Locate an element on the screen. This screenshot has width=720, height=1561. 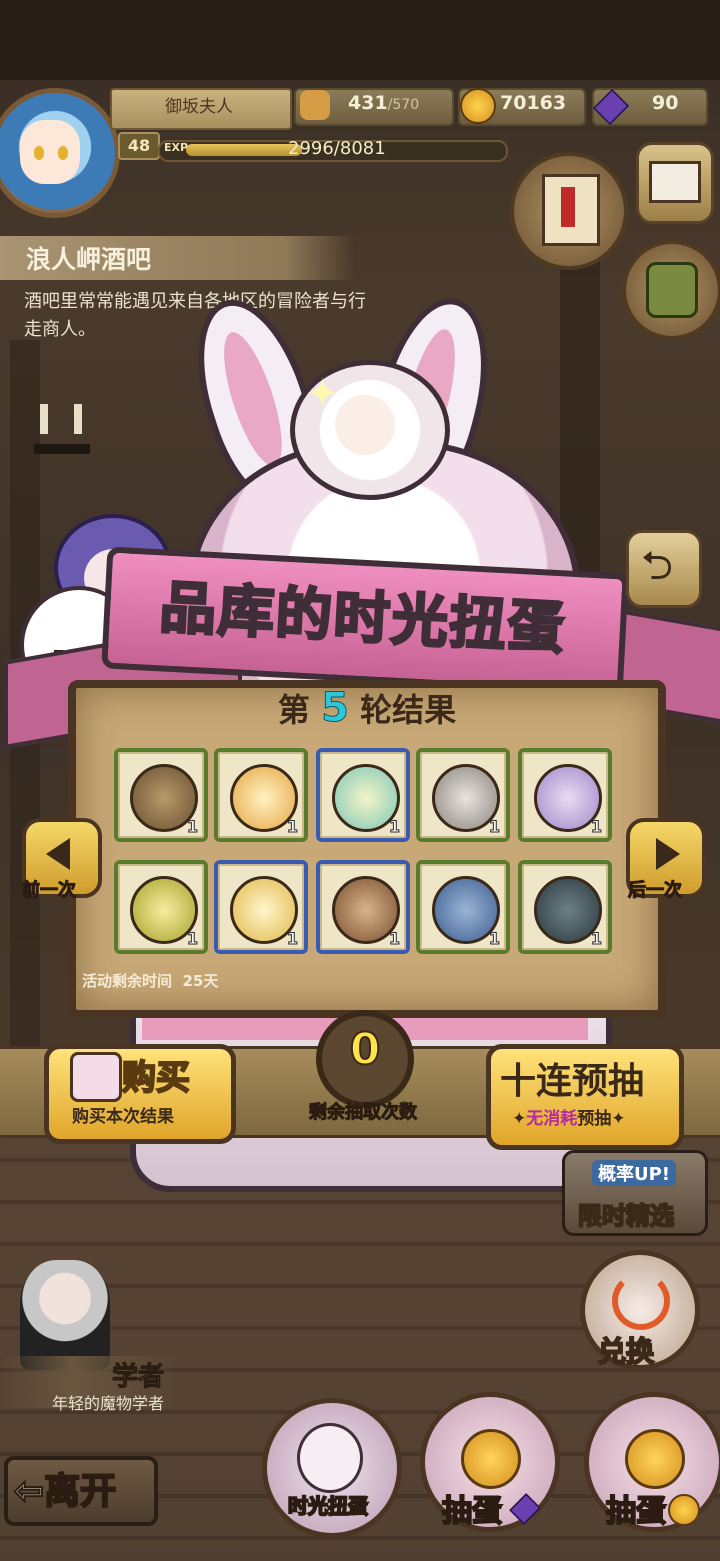
exp-tag: EXP is located at coordinates (176, 147).